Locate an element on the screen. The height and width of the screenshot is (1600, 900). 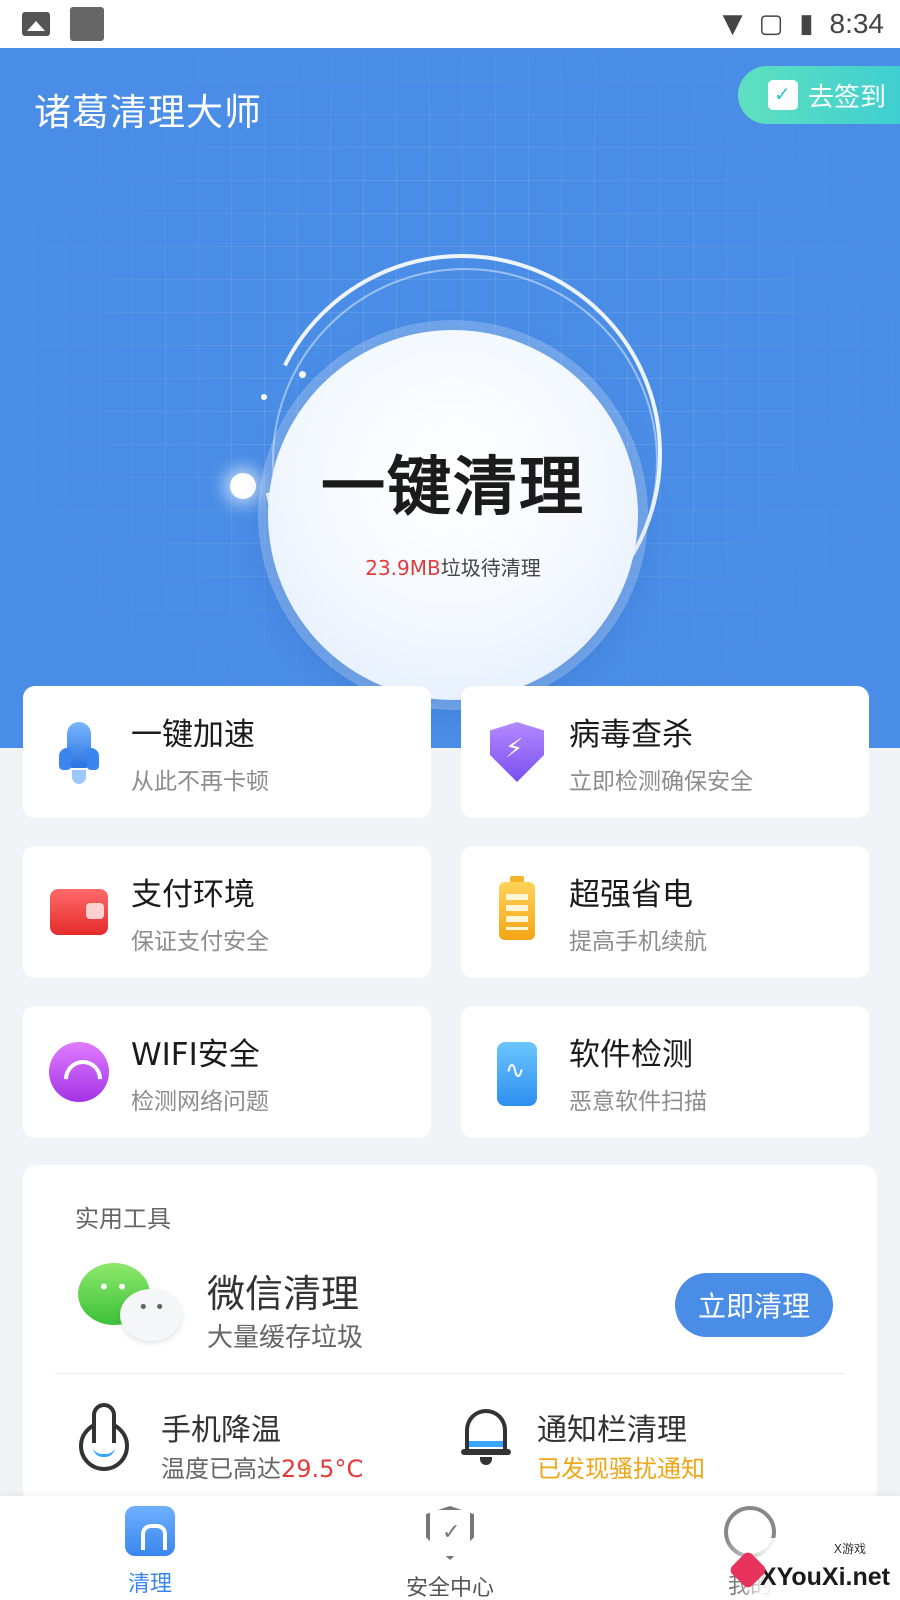
feature-subtitle: 提高手机续航 is located at coordinates (638, 941).